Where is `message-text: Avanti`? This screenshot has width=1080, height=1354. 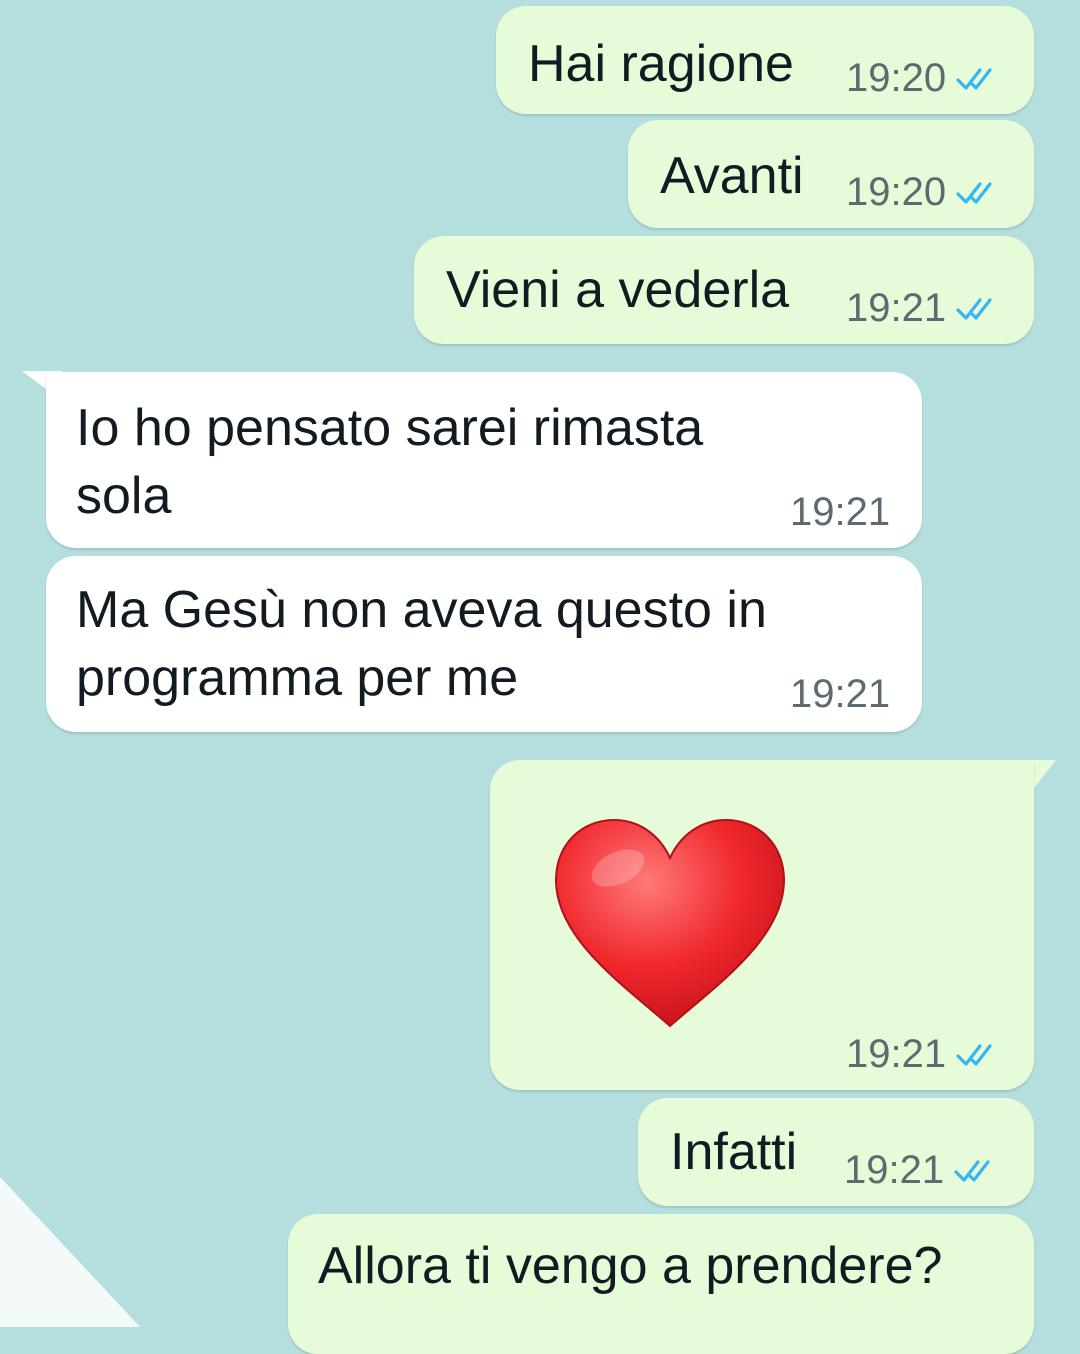 message-text: Avanti is located at coordinates (732, 176).